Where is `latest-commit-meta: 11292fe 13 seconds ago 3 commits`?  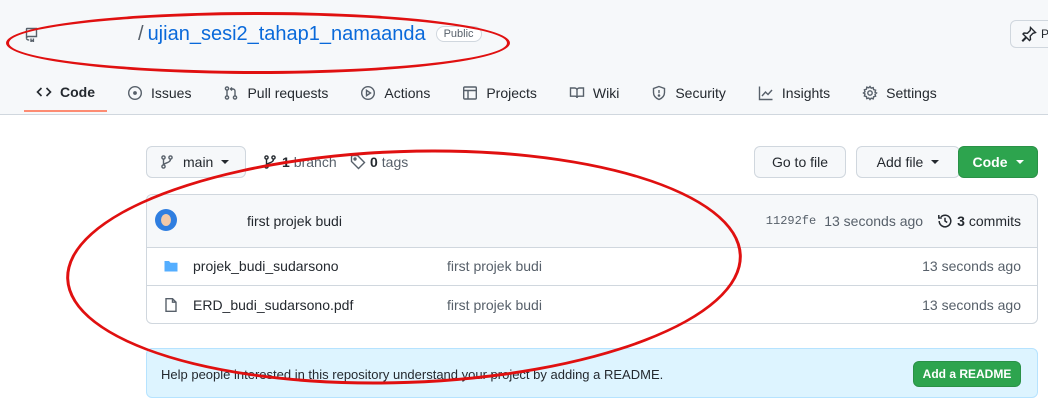 latest-commit-meta: 11292fe 13 seconds ago 3 commits is located at coordinates (893, 221).